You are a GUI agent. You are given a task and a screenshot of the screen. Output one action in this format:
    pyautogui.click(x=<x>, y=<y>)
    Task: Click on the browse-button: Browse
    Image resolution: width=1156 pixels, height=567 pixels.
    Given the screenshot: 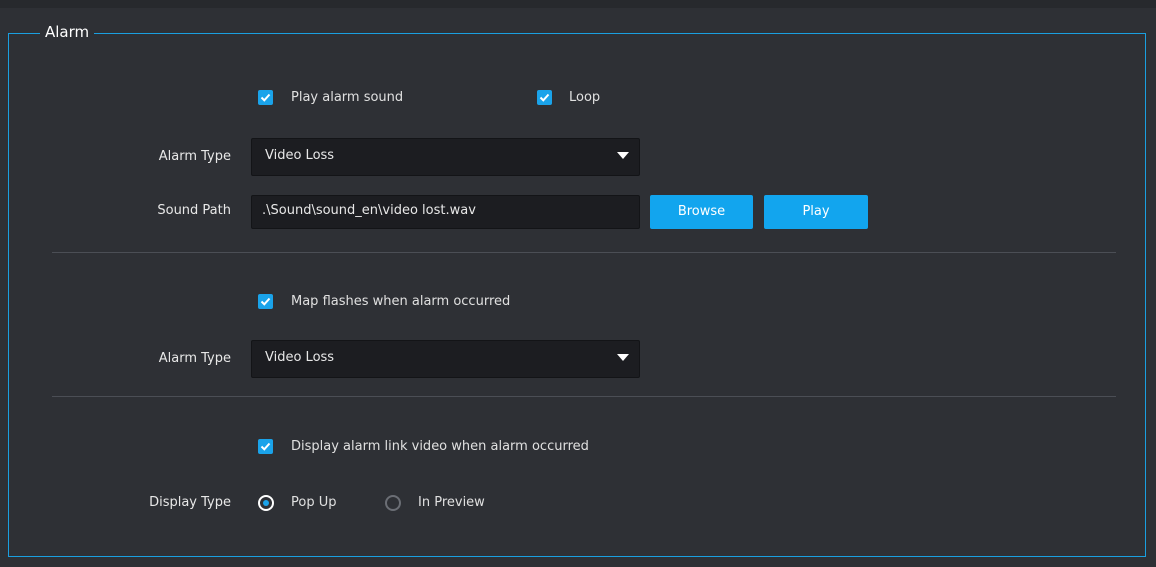 What is the action you would take?
    pyautogui.click(x=701, y=212)
    